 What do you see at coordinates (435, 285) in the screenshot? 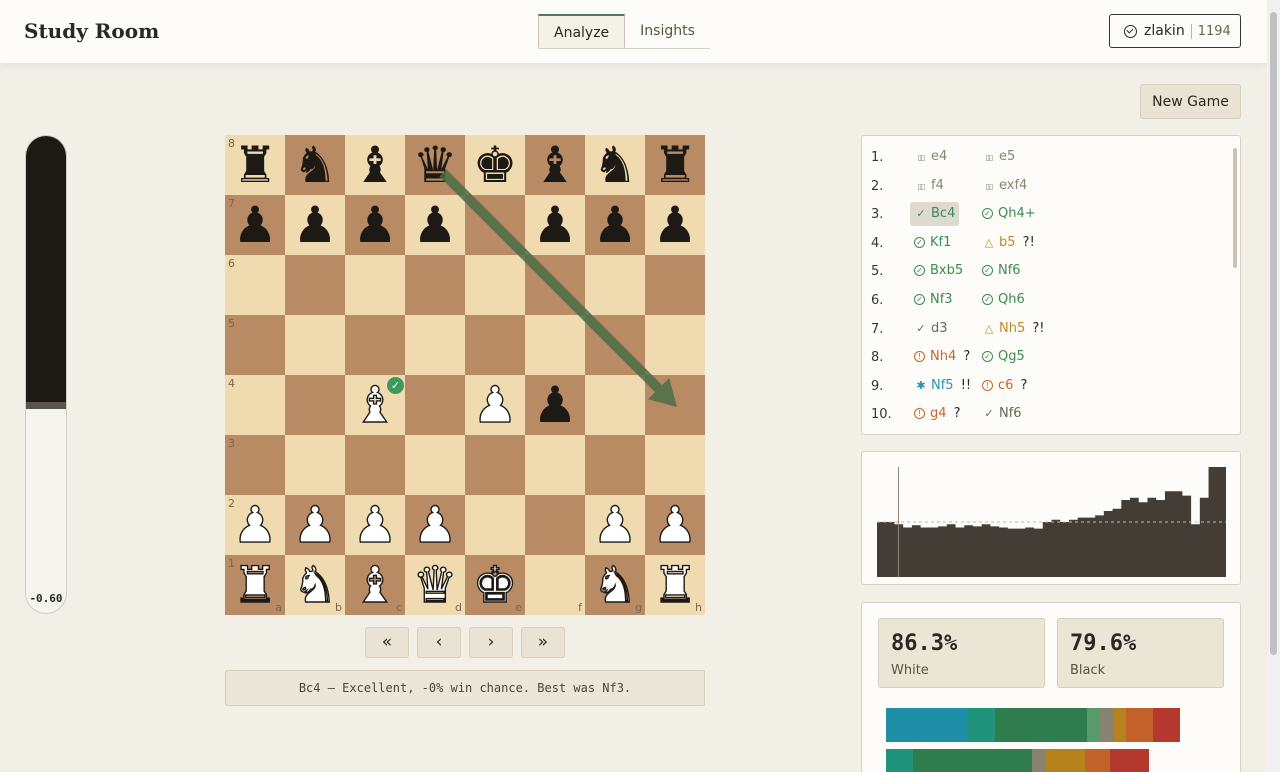
I see `square-d6` at bounding box center [435, 285].